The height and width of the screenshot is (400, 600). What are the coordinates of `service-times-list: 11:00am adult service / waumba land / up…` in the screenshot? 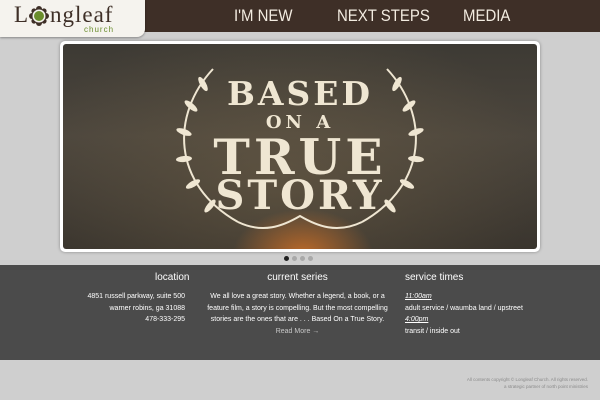 It's located at (490, 314).